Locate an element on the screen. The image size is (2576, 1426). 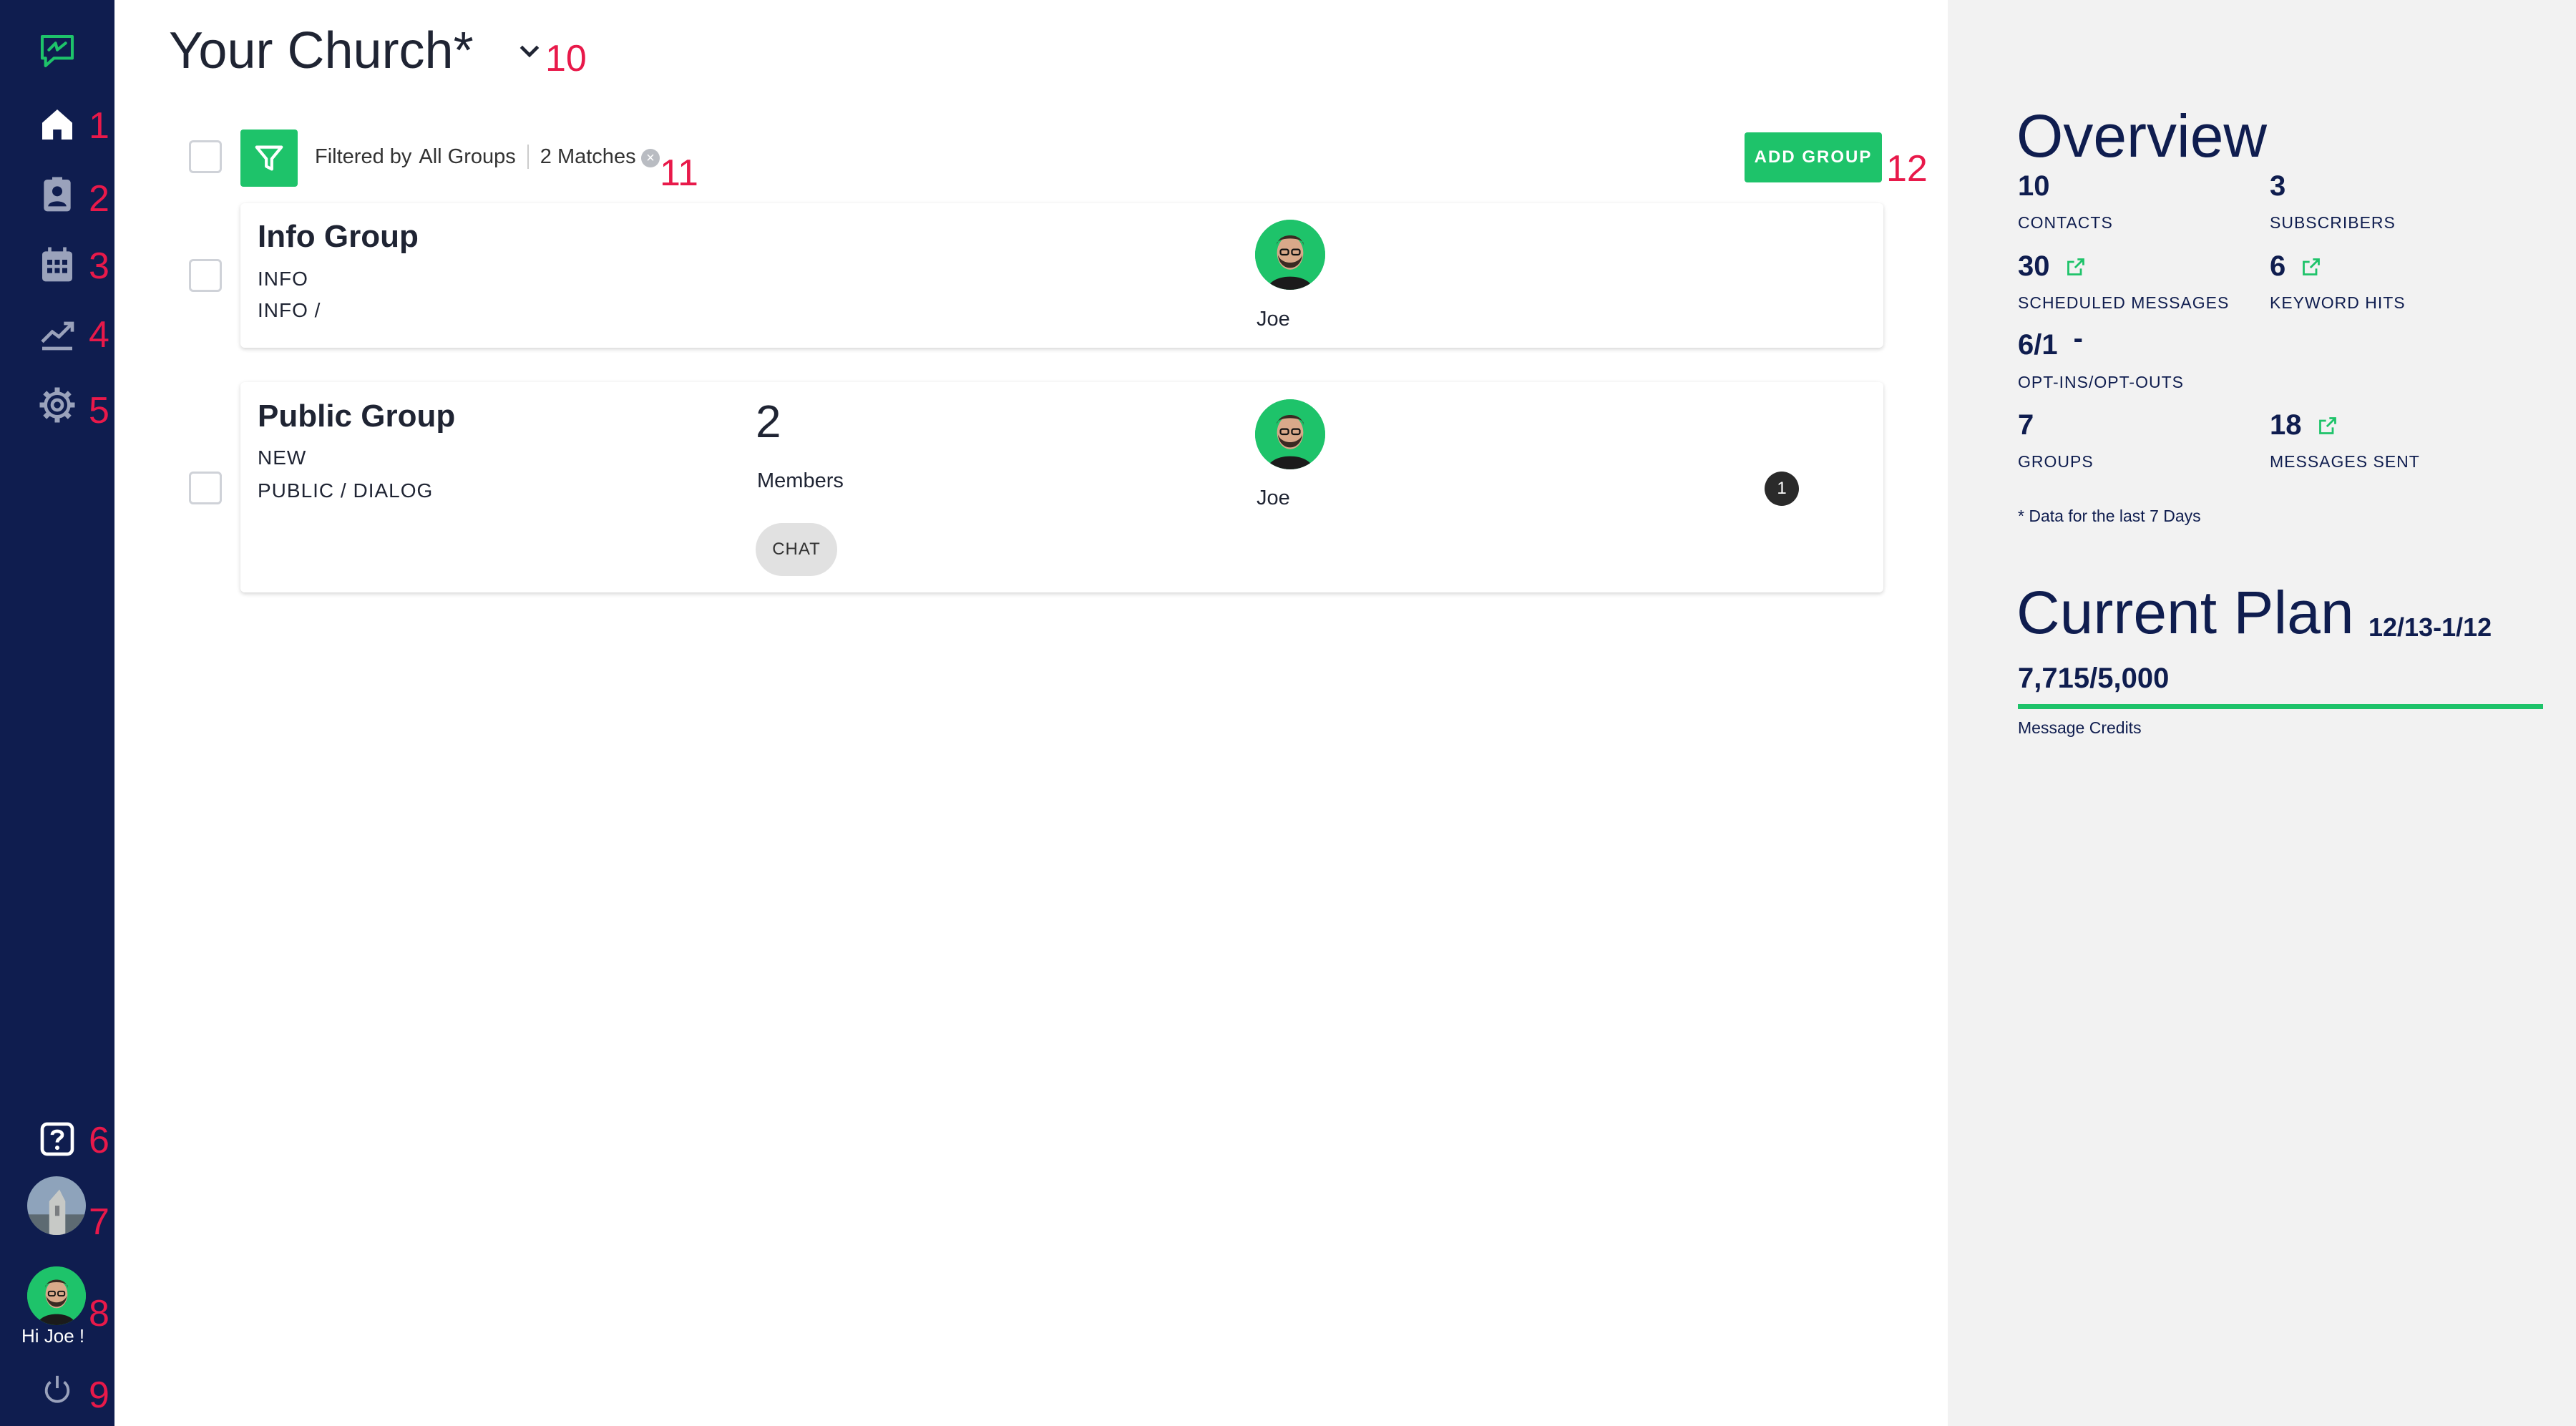
group-name: Public Group is located at coordinates (356, 417).